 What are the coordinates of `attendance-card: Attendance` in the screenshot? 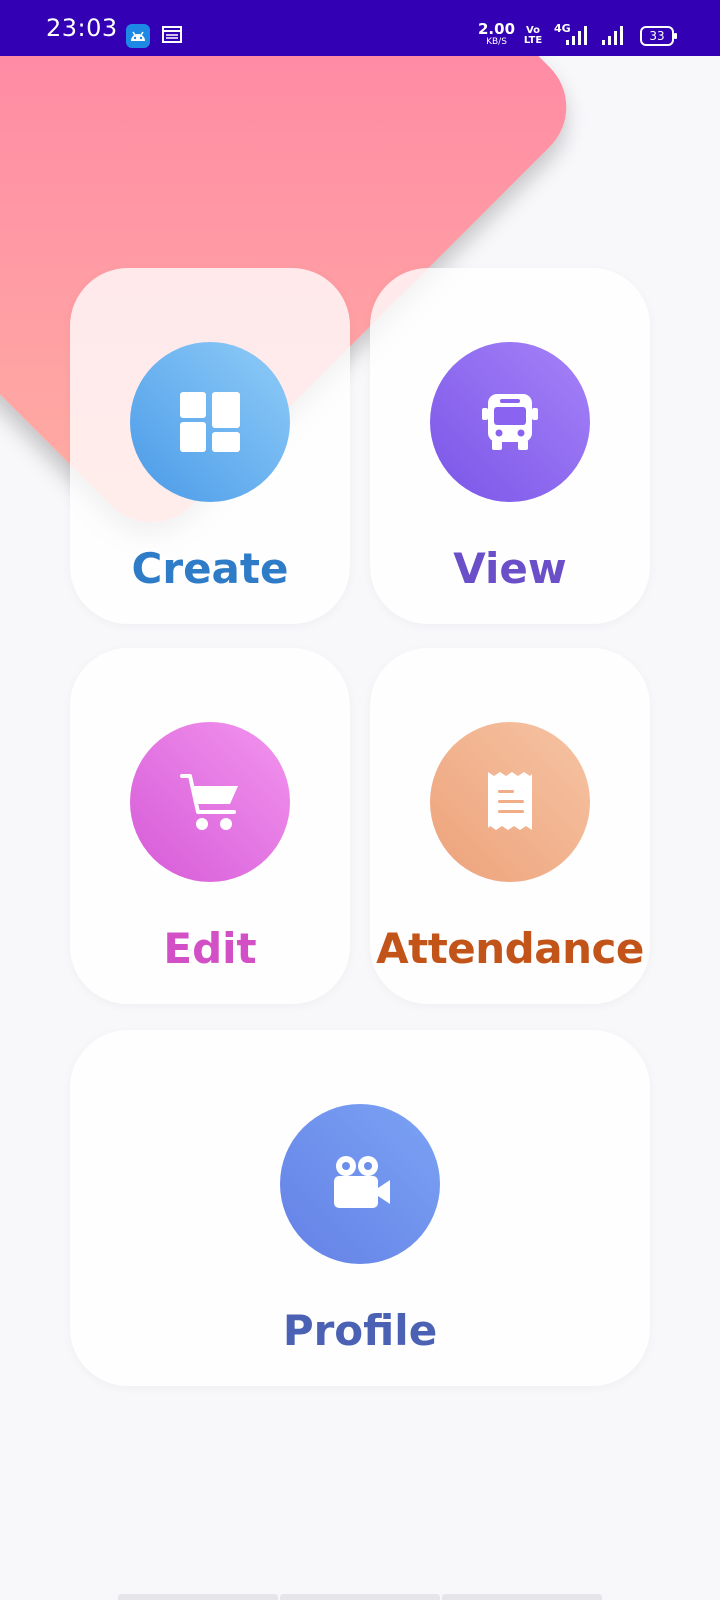 It's located at (510, 826).